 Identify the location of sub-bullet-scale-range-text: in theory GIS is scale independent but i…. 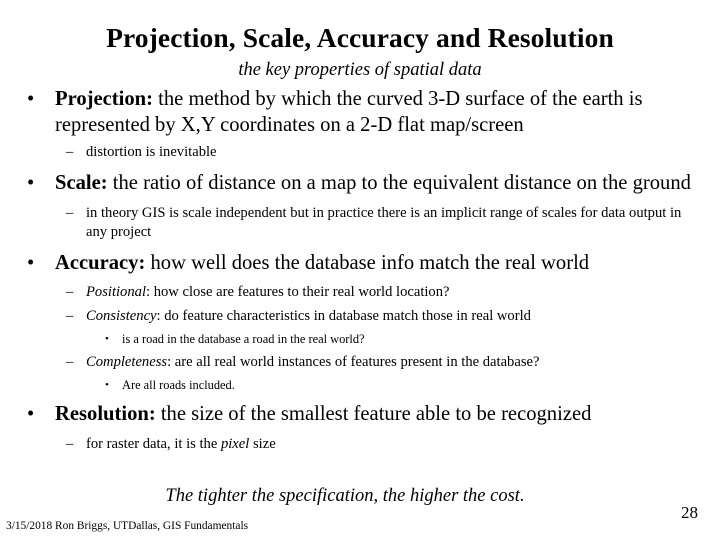
(384, 222).